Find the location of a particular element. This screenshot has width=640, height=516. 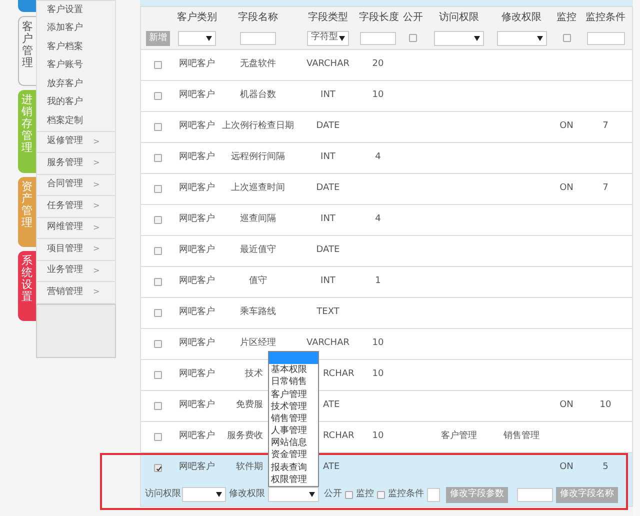

menu-item-label: 任务管理 is located at coordinates (65, 206).